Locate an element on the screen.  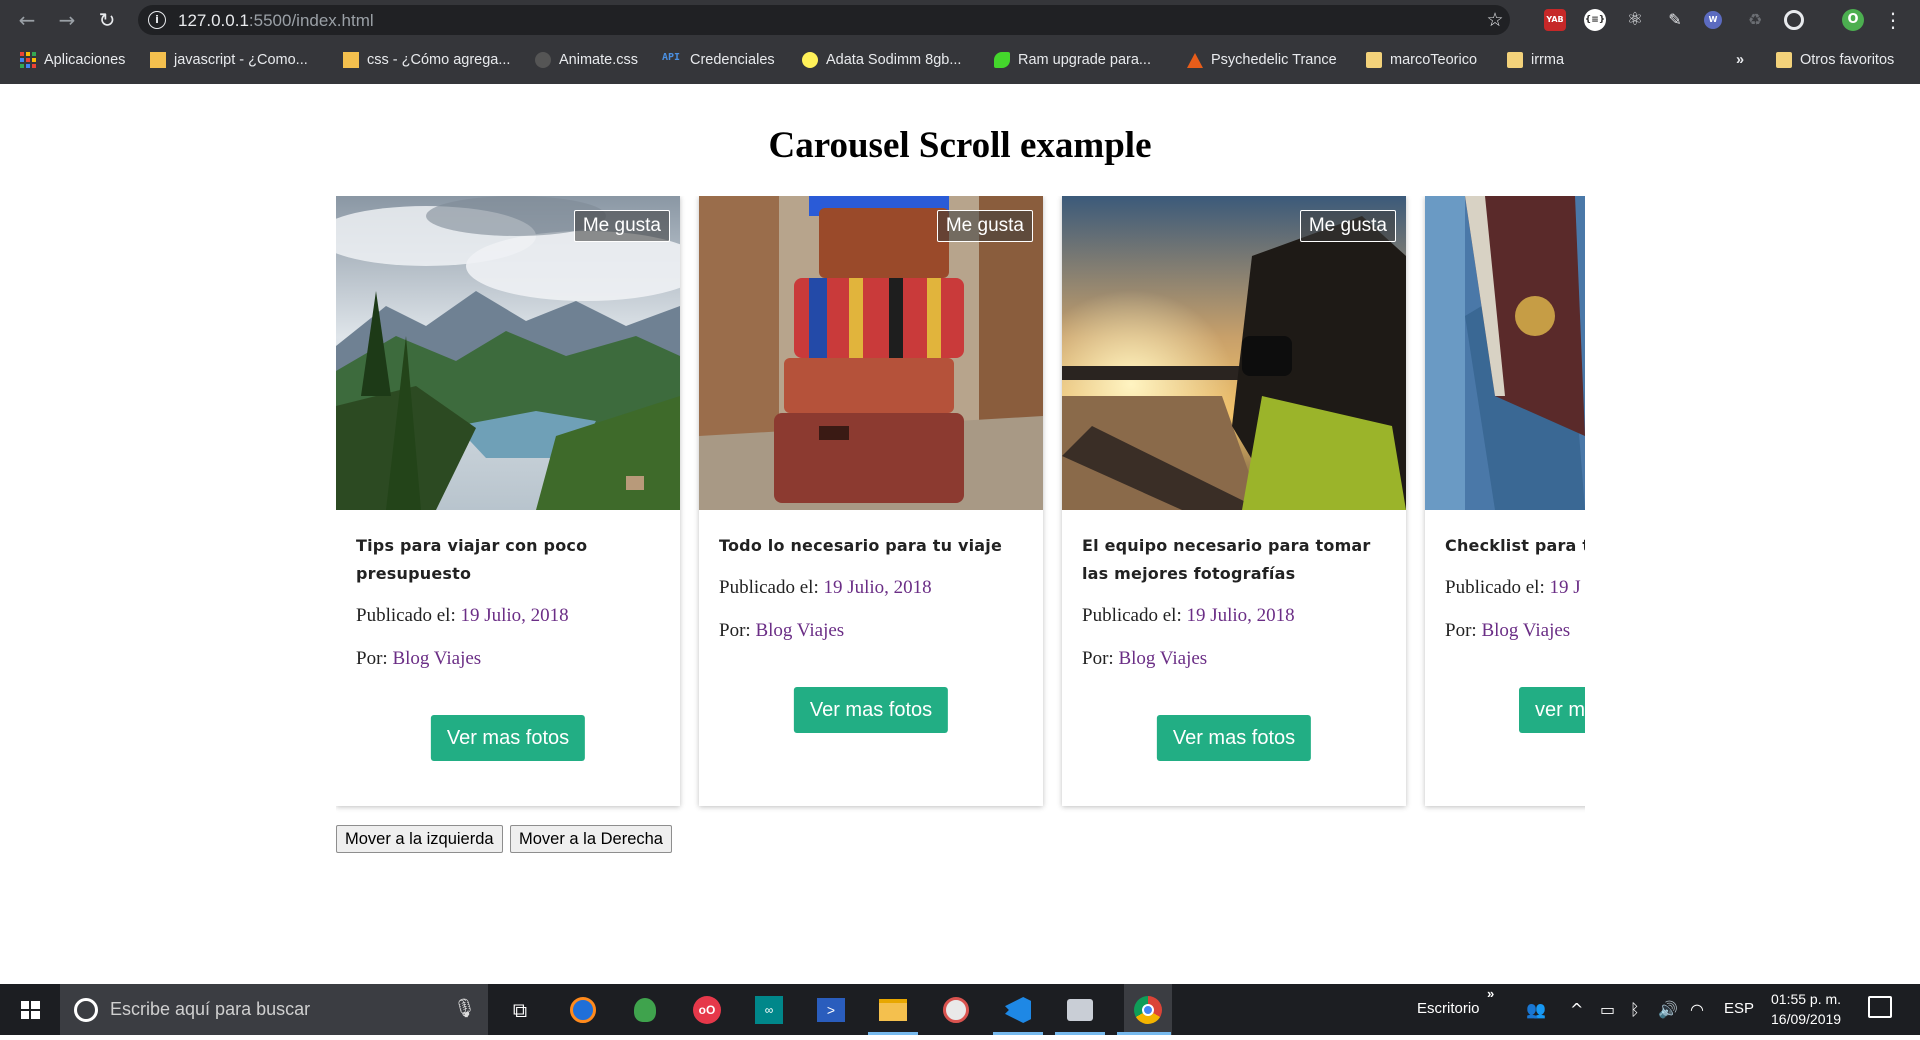
card-title: Todo lo necesario para tu viaje is located at coordinates (861, 545).